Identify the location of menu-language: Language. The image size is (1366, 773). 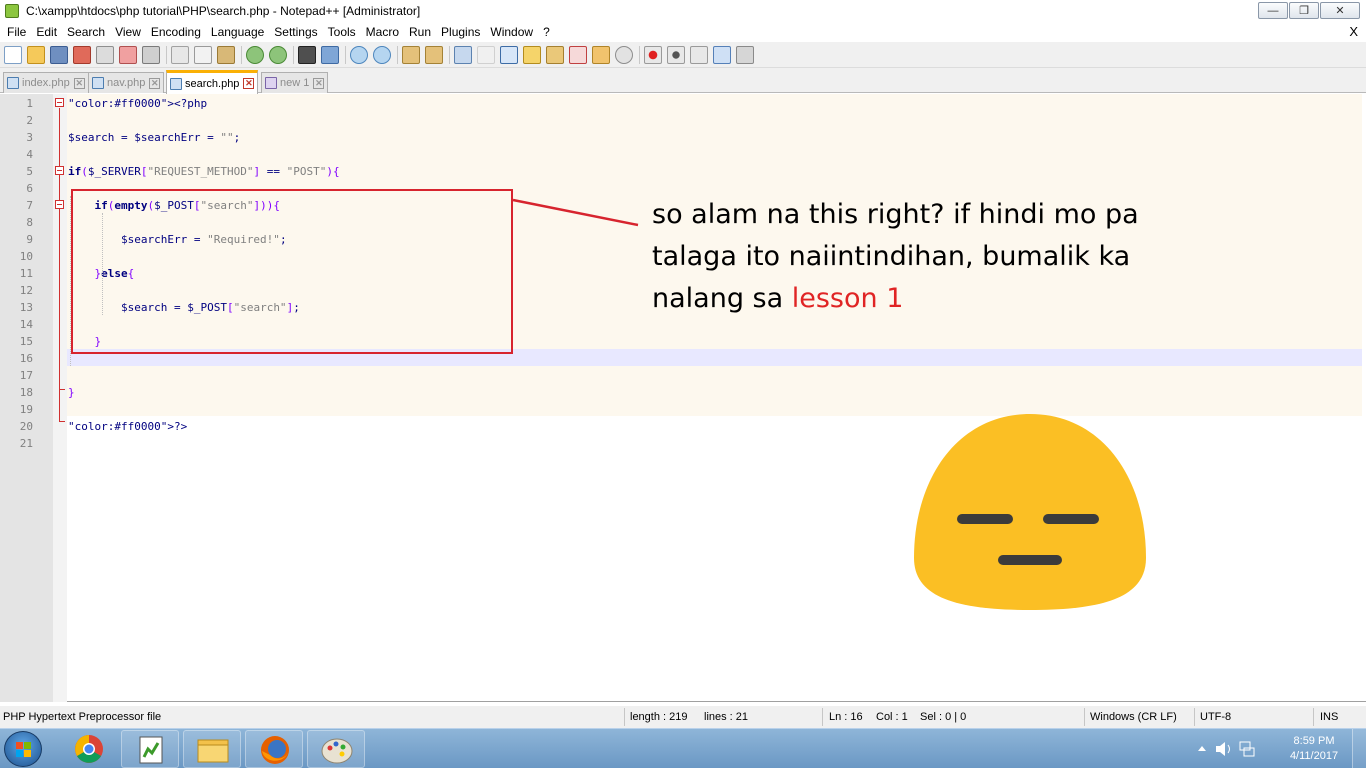
(237, 32).